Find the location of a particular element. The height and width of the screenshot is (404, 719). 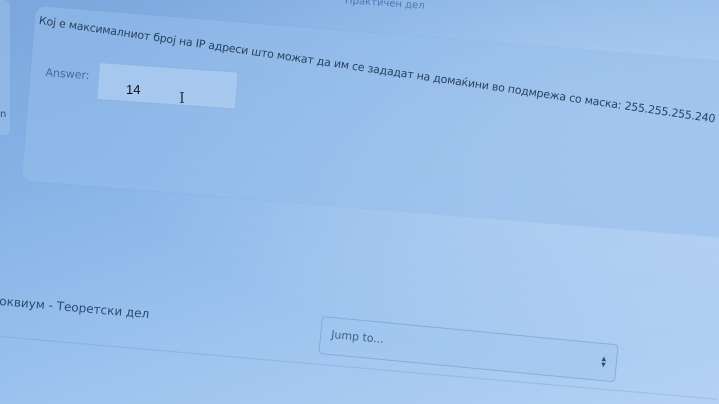

text-cursor-icon: I is located at coordinates (182, 98).